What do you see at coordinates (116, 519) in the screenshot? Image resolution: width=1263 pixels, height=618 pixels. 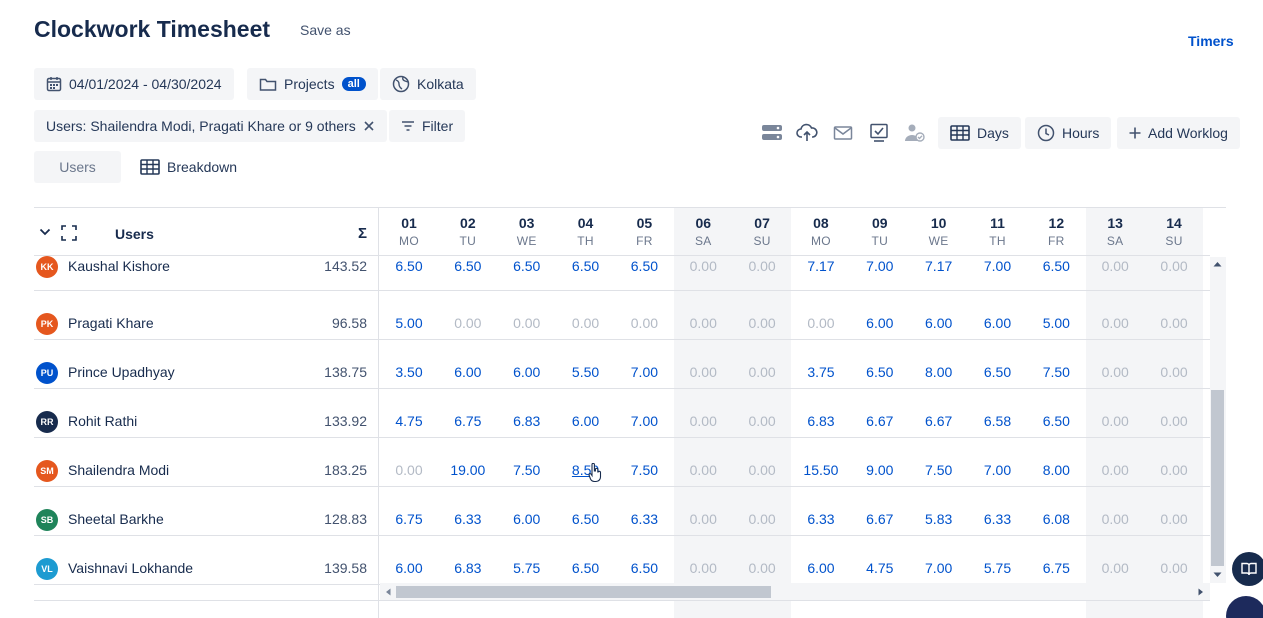 I see `user-name: Sheetal Barkhe` at bounding box center [116, 519].